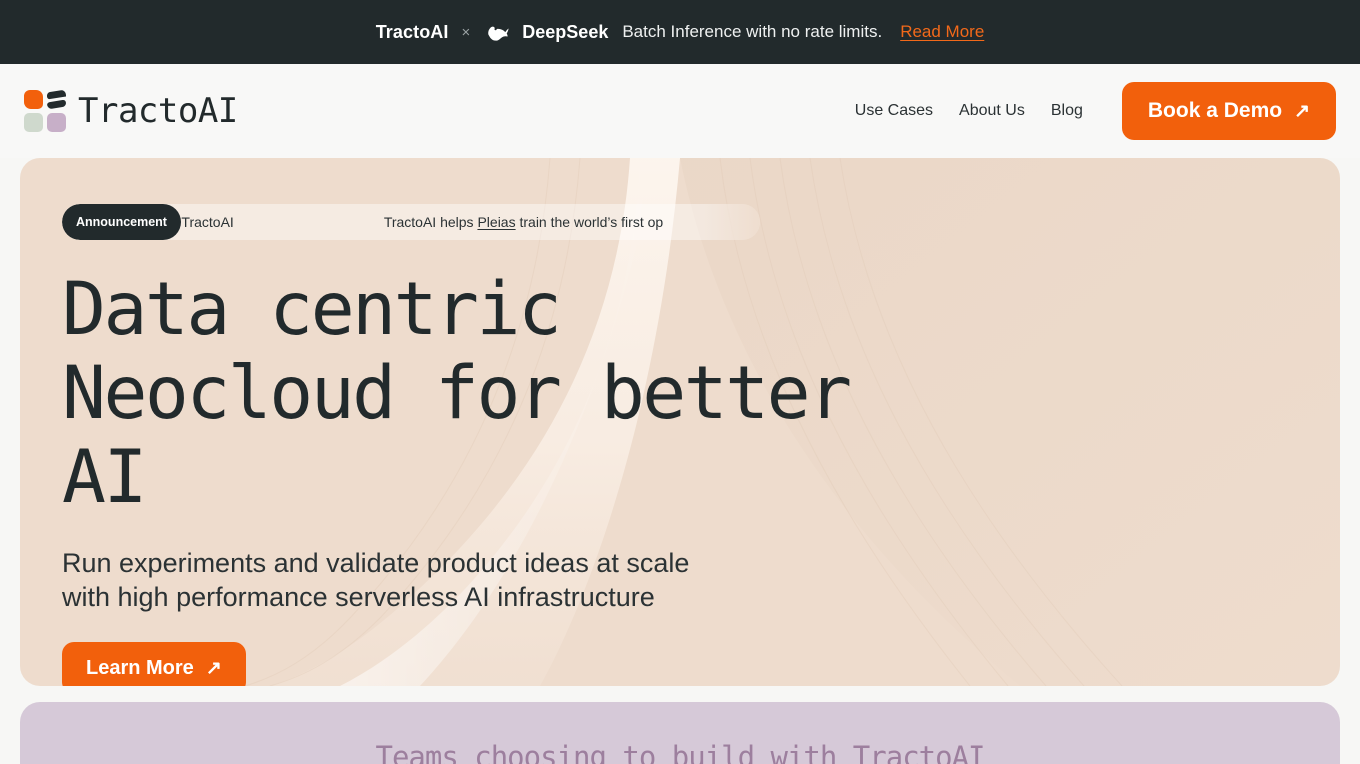 This screenshot has width=1360, height=764. Describe the element at coordinates (589, 222) in the screenshot. I see `ticker-item-2-suffix: train the world’s first op` at that location.